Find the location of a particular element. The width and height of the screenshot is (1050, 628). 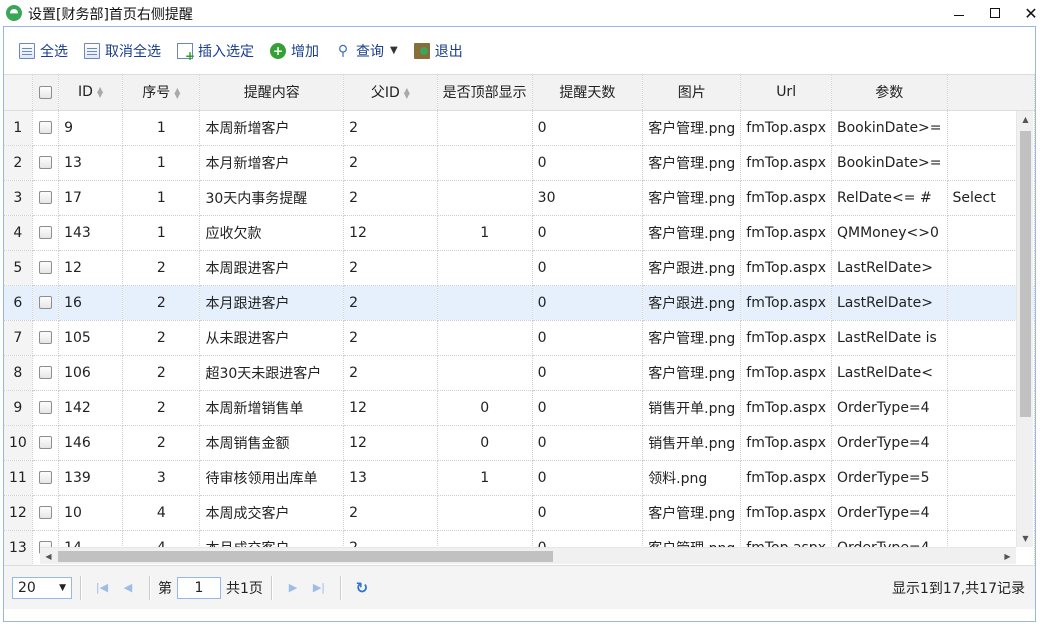

header-image: 图片 is located at coordinates (692, 93).